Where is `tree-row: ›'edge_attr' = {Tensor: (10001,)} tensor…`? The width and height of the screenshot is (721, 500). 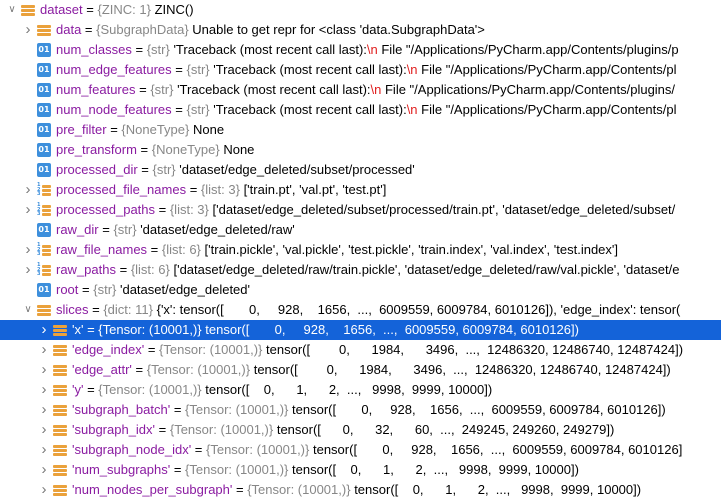
tree-row: ›'edge_attr' = {Tensor: (10001,)} tensor… is located at coordinates (360, 370).